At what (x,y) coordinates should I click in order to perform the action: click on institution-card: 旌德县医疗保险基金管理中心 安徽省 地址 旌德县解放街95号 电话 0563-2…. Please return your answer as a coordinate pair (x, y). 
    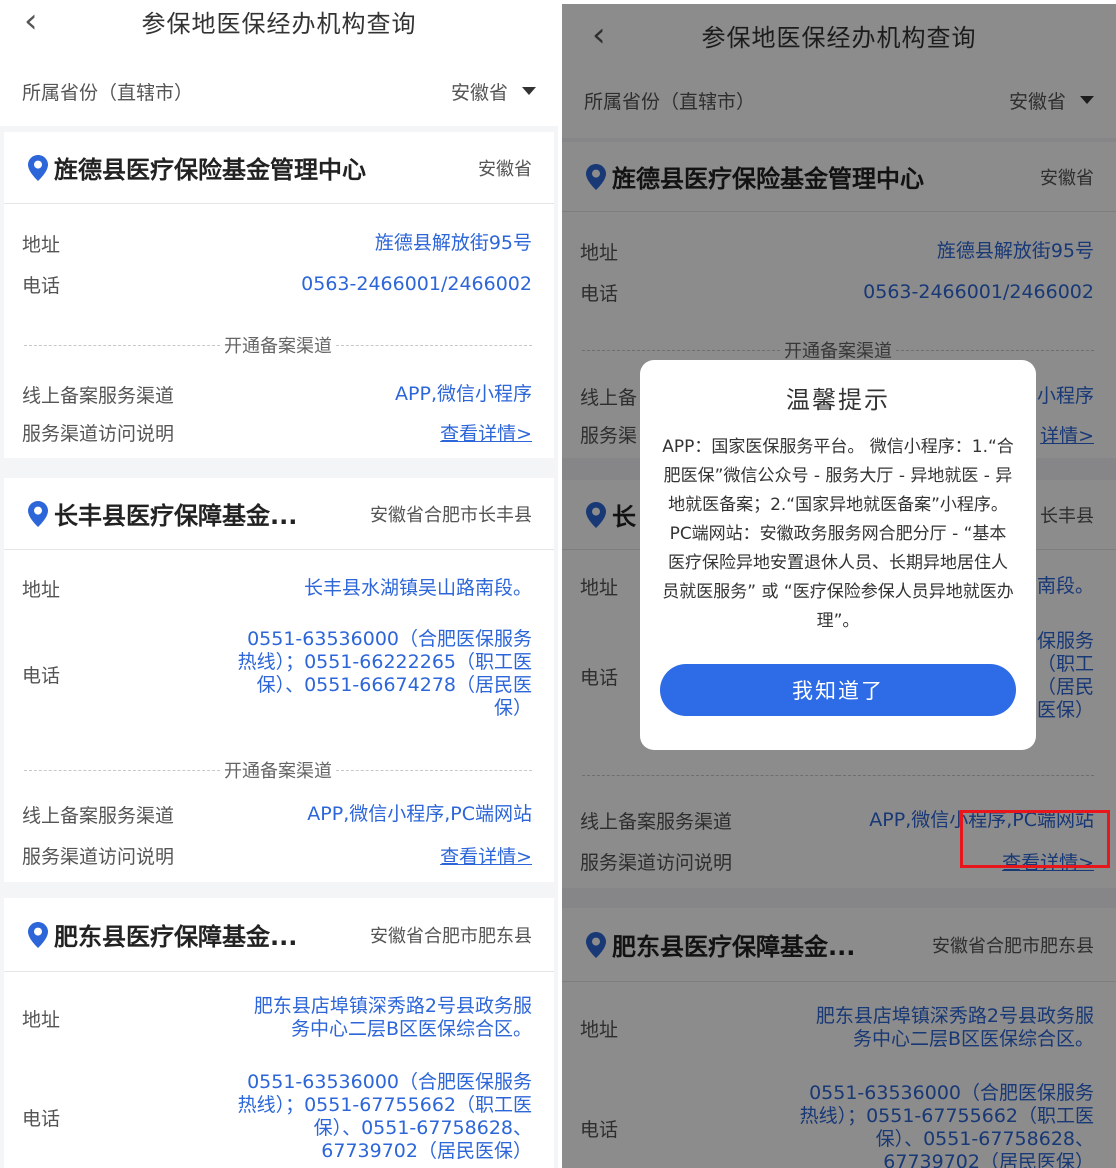
    Looking at the image, I should click on (279, 295).